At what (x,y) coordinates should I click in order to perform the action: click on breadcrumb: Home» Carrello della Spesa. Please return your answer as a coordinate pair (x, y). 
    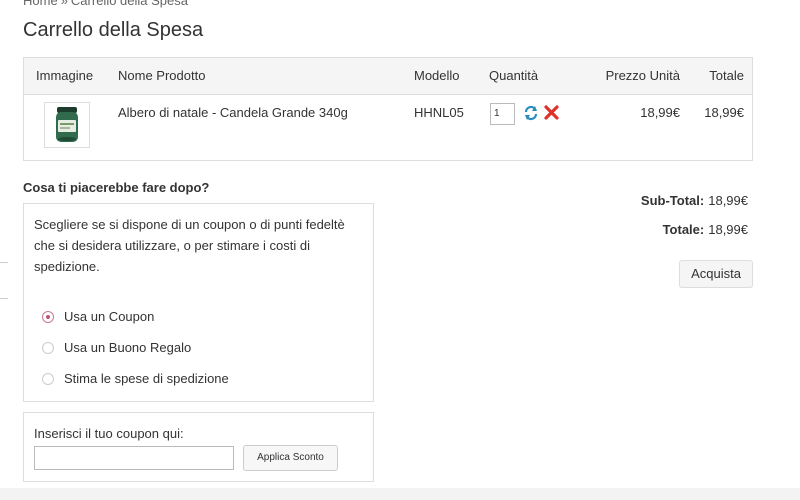
    Looking at the image, I should click on (105, 4).